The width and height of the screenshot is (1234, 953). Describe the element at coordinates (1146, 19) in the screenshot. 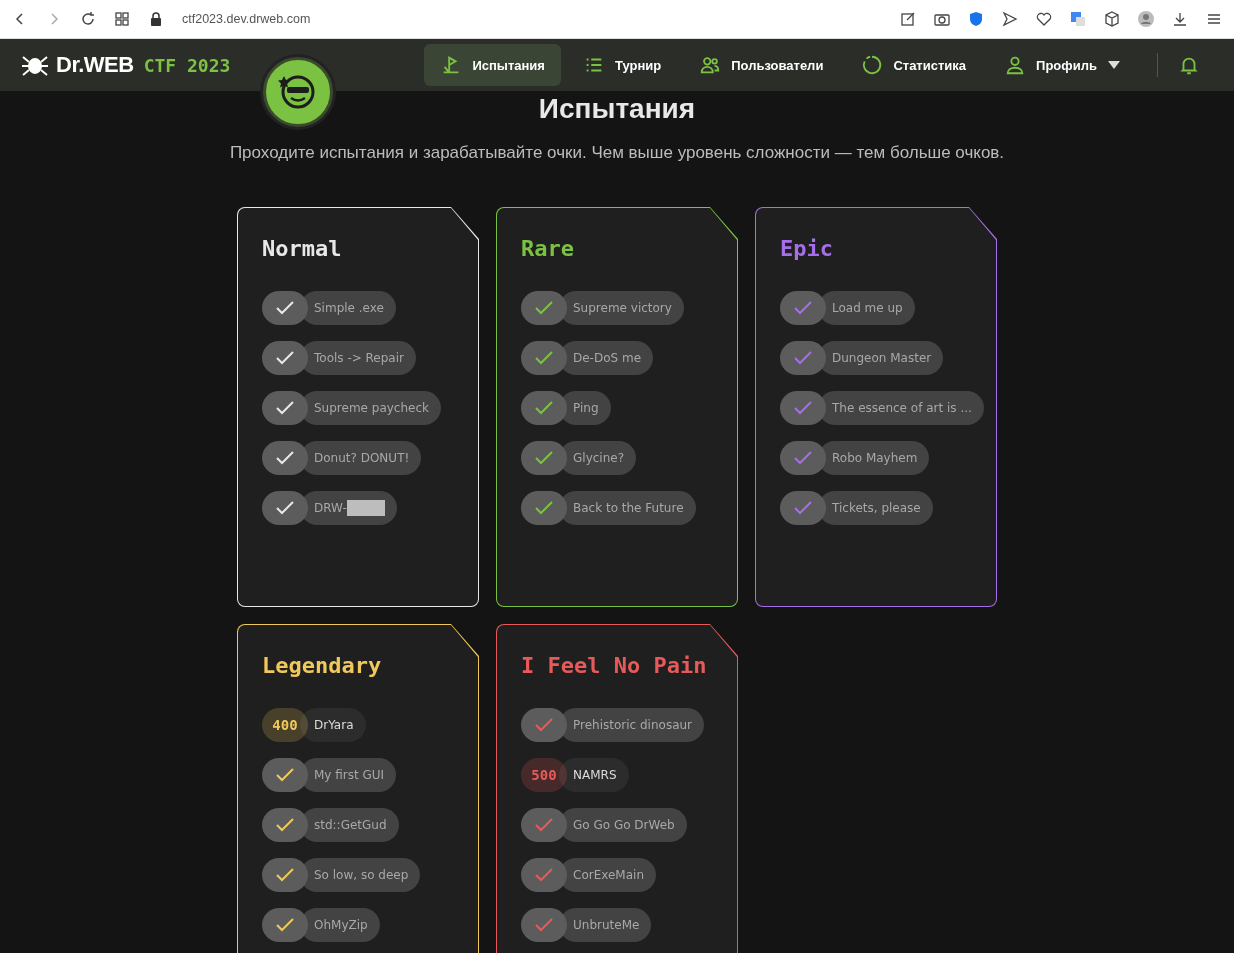

I see `avatar-icon` at that location.